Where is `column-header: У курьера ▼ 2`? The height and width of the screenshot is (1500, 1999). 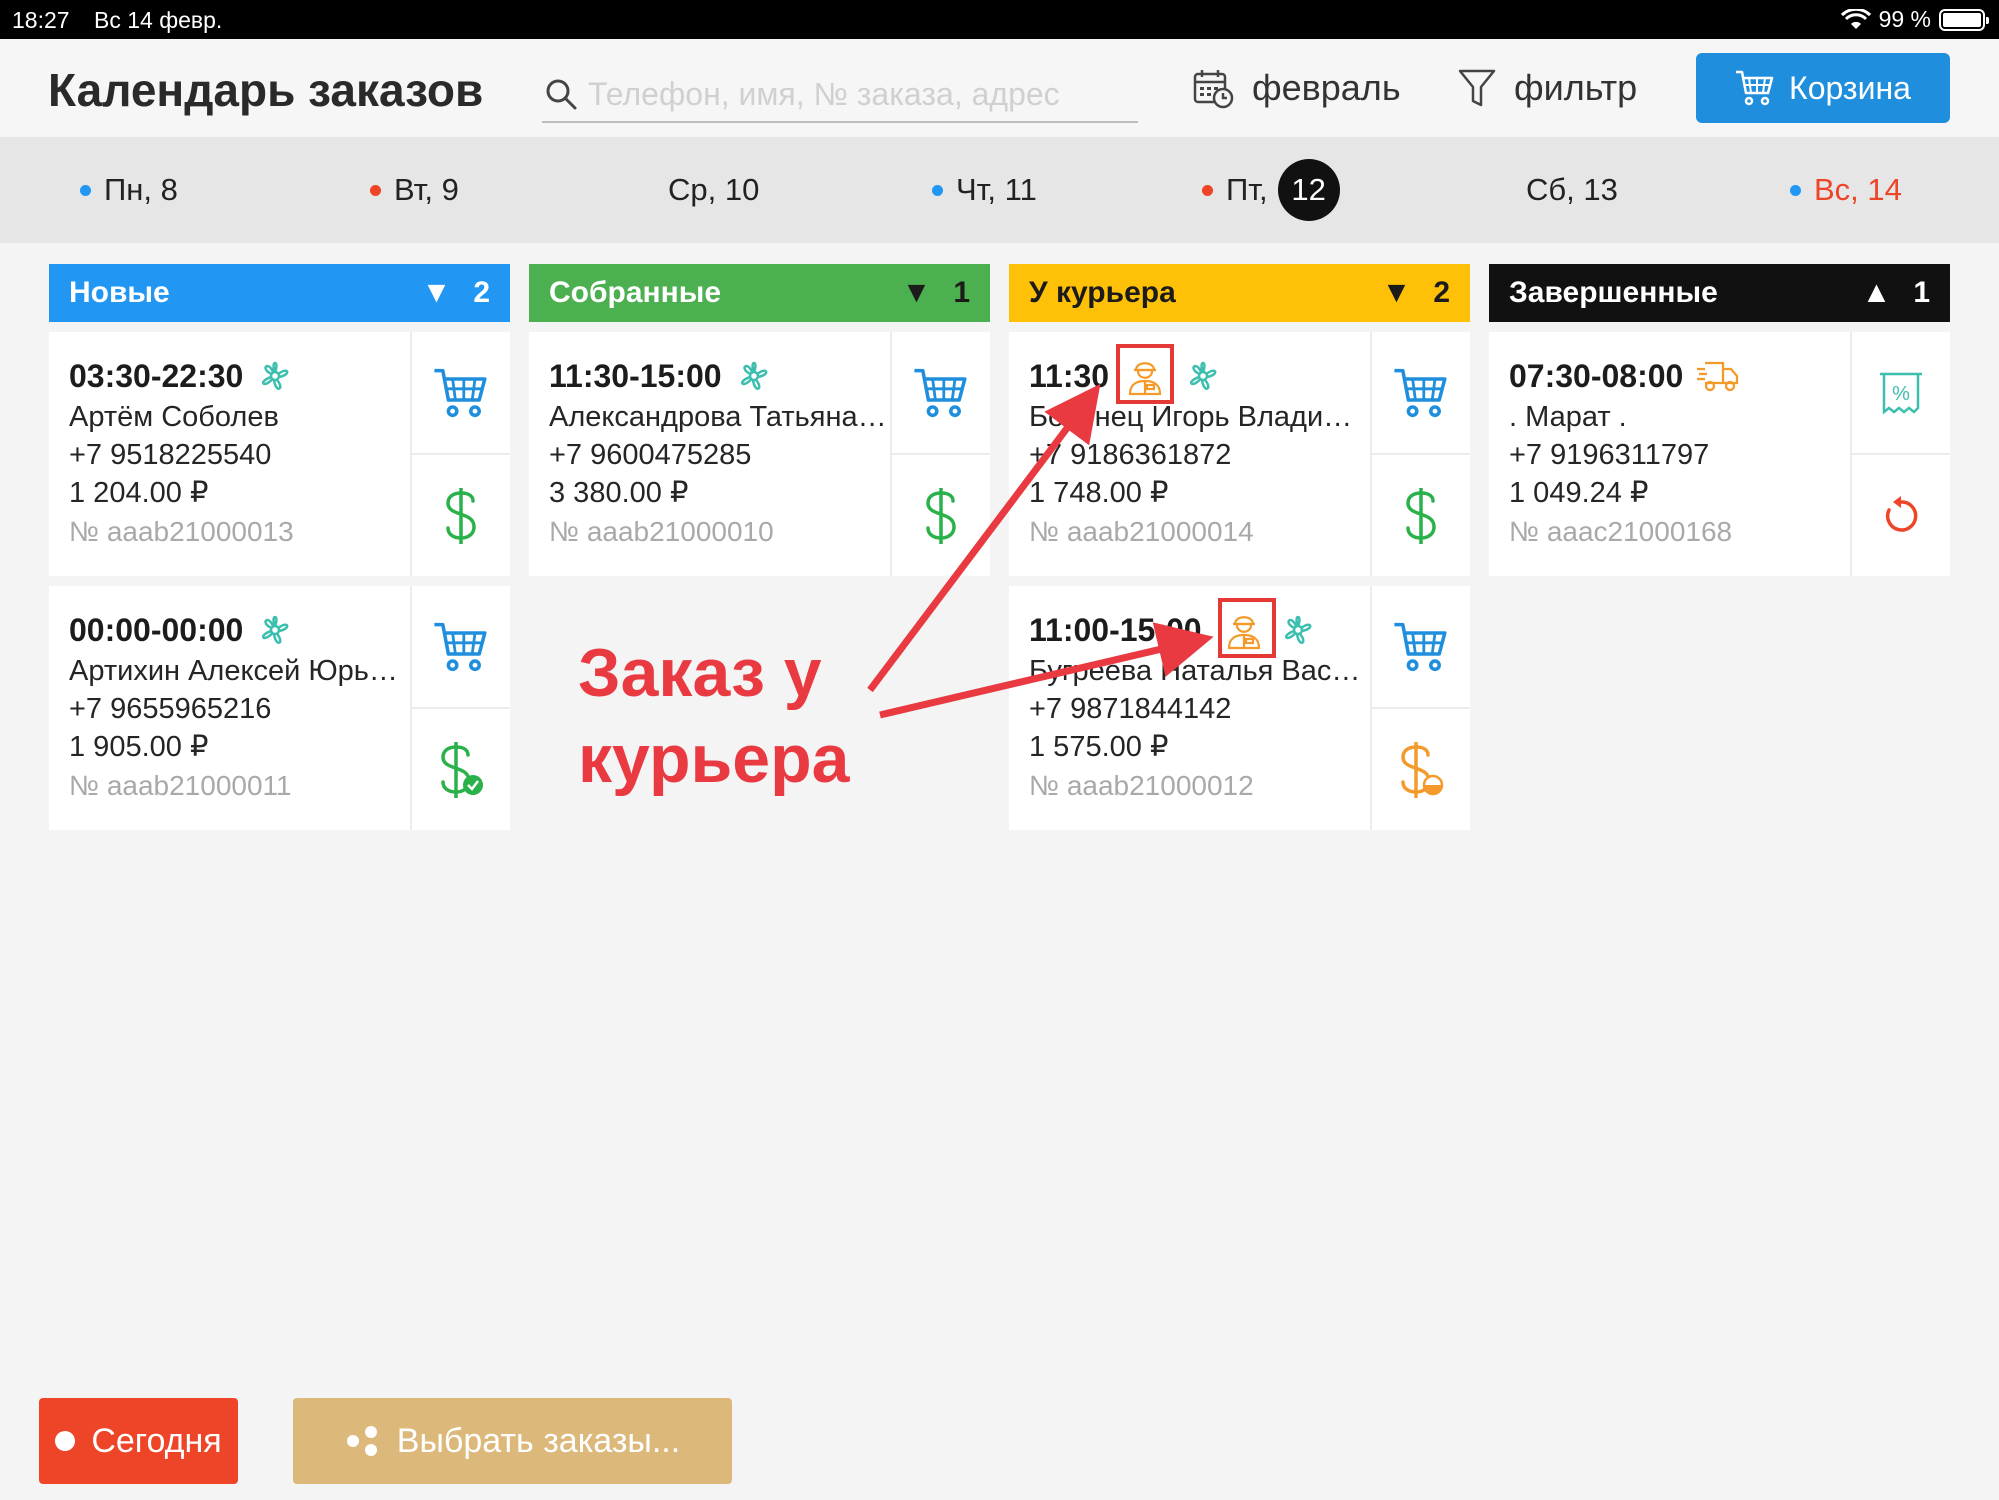
column-header: У курьера ▼ 2 is located at coordinates (1239, 293).